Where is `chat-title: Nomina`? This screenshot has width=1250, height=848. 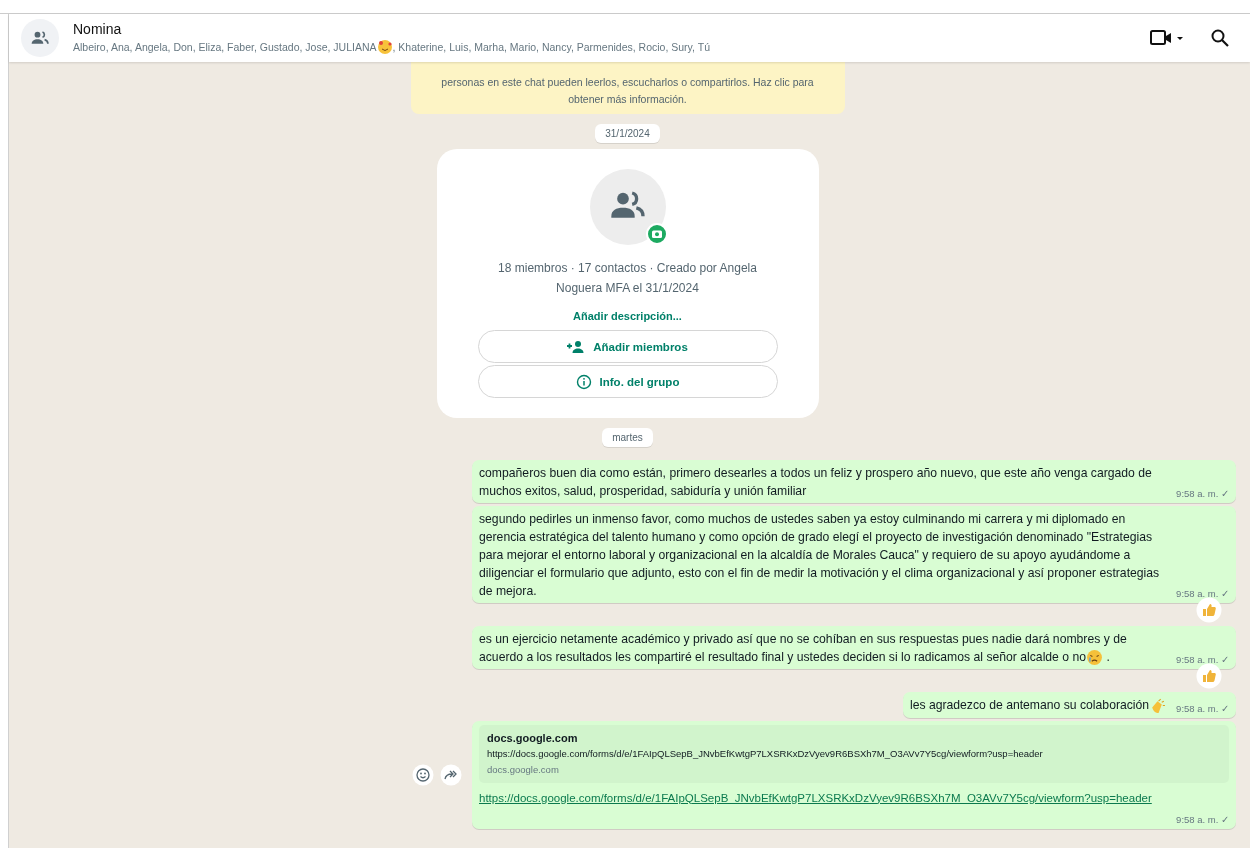 chat-title: Nomina is located at coordinates (98, 29).